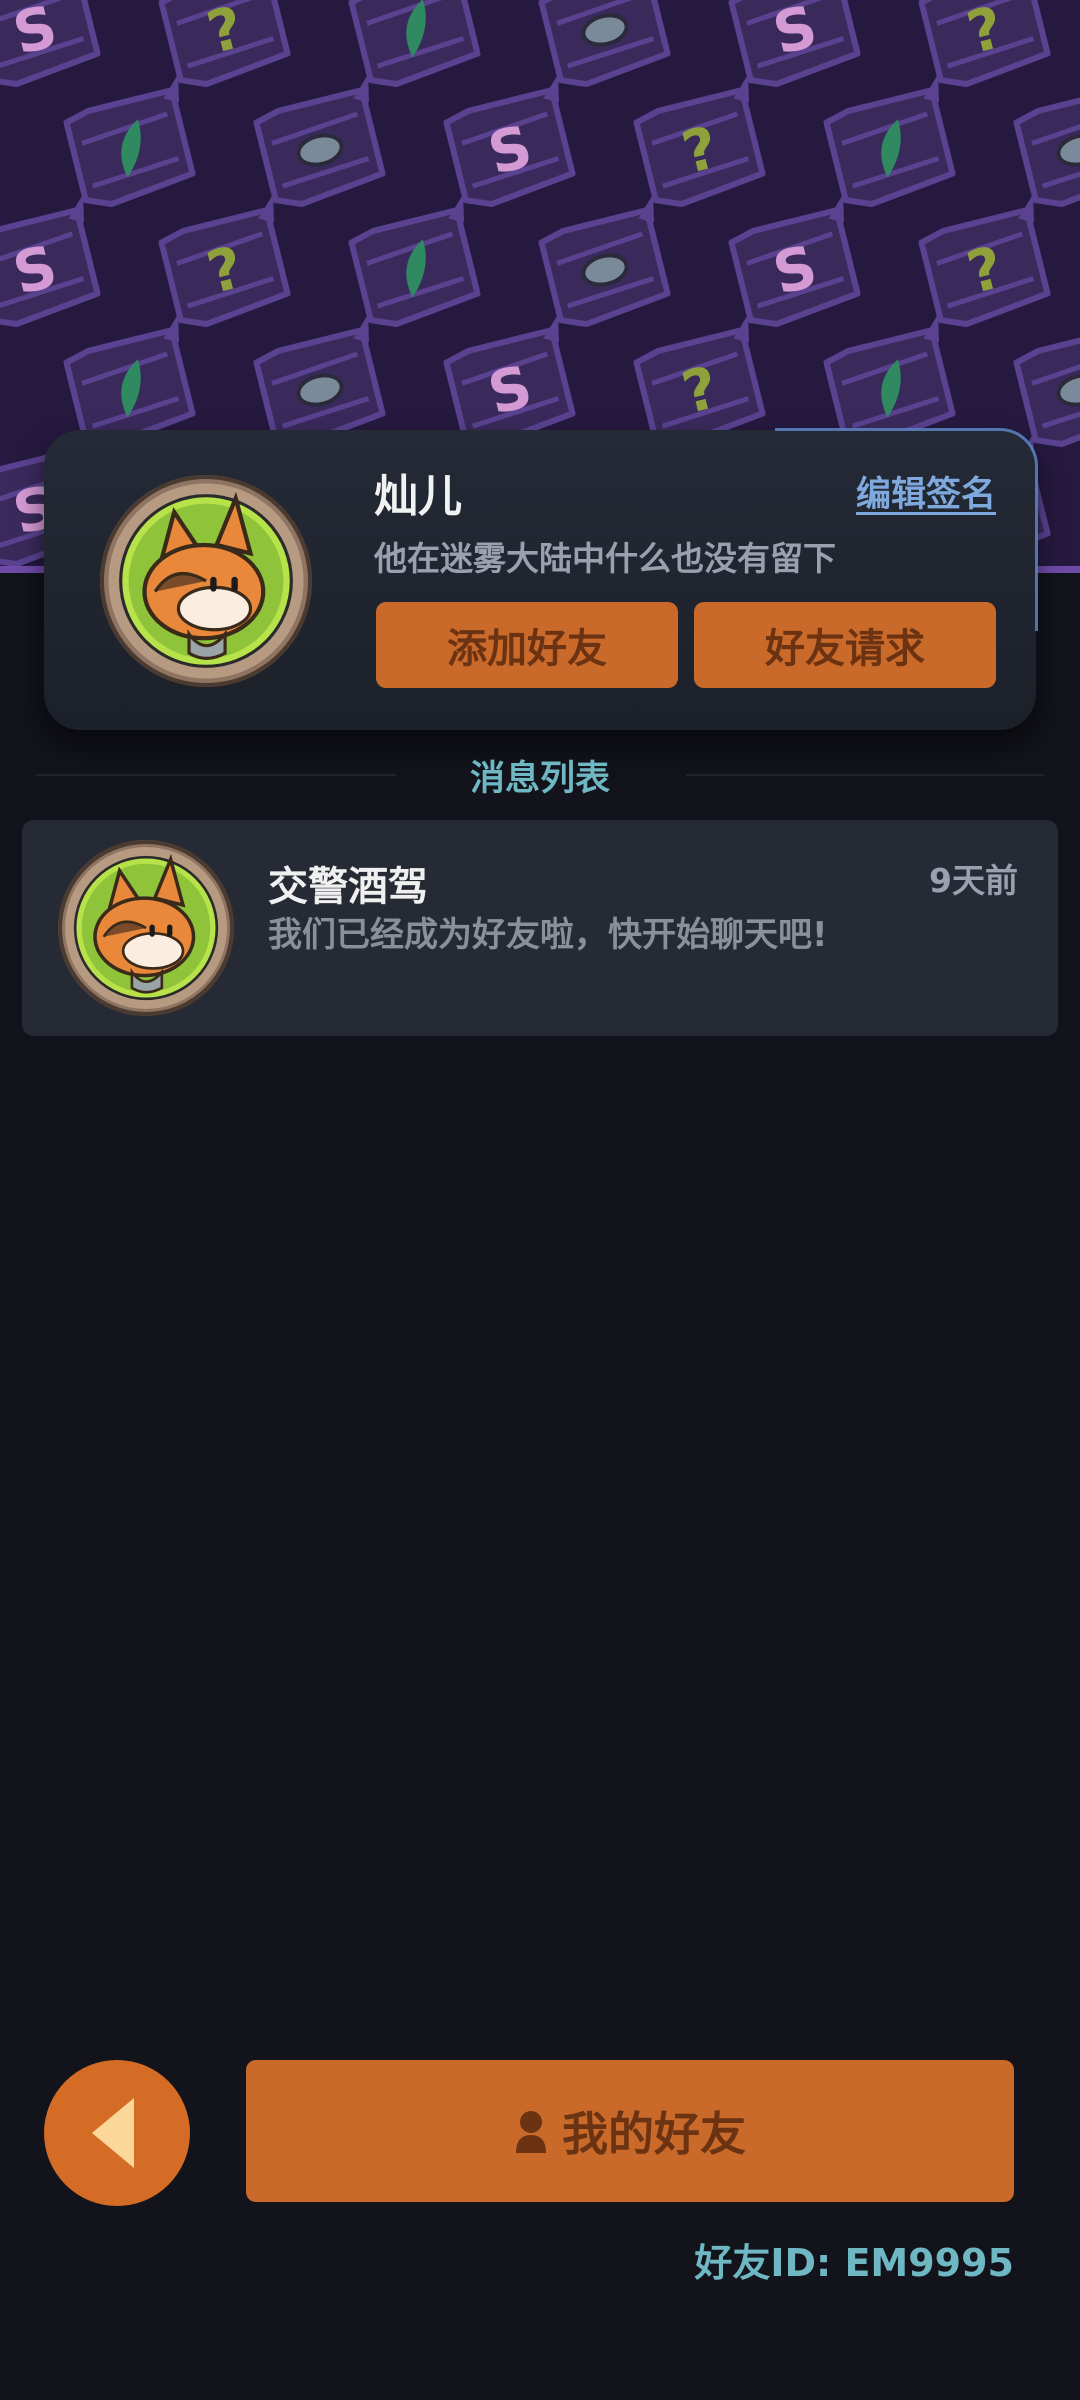 This screenshot has width=1080, height=2400. I want to click on person-icon, so click(531, 2132).